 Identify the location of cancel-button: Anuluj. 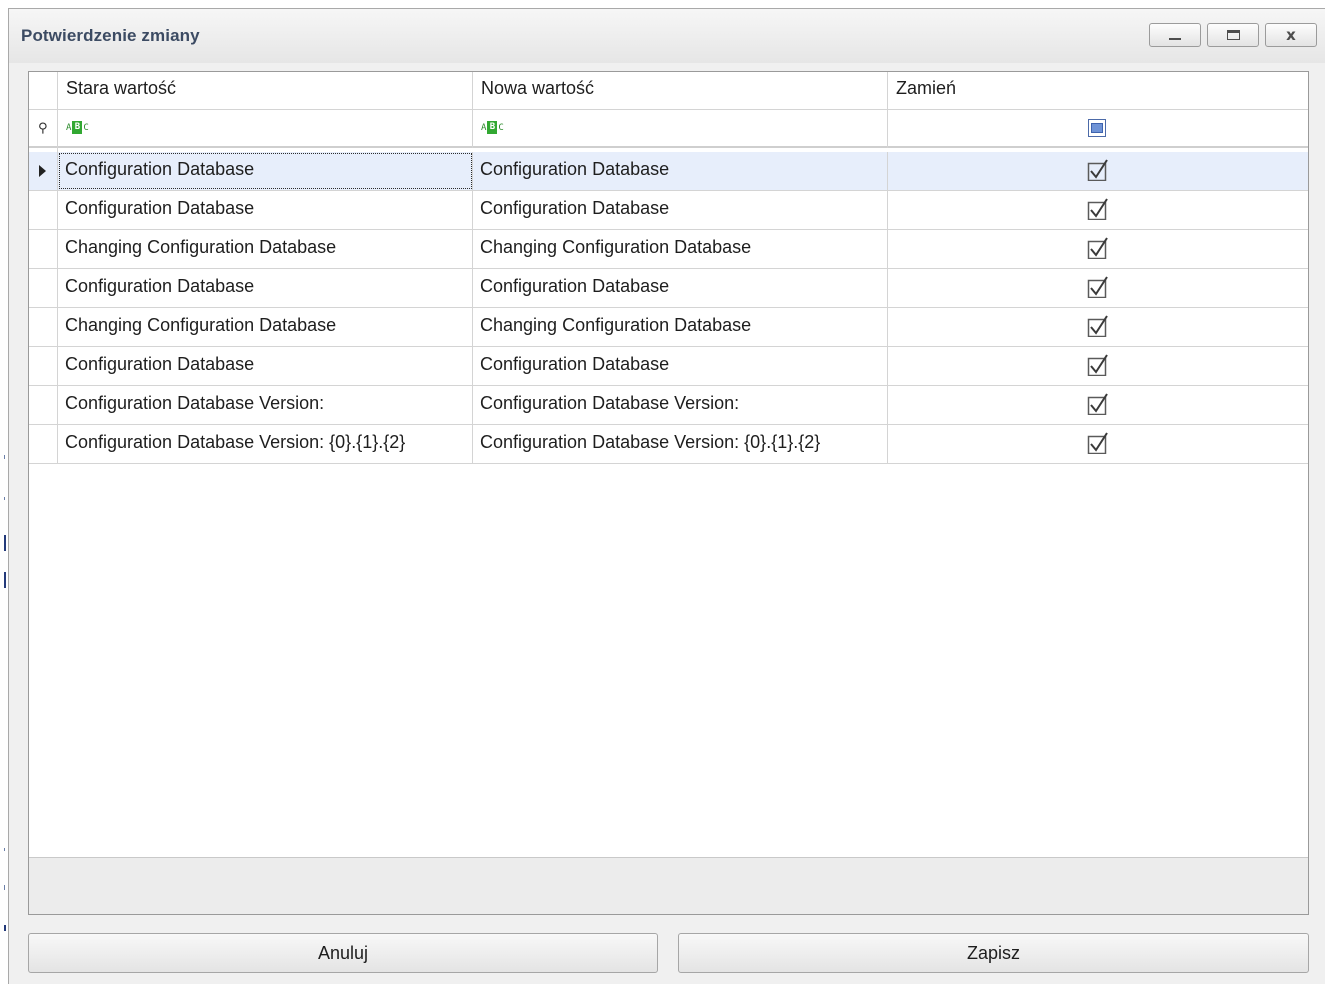
(343, 953).